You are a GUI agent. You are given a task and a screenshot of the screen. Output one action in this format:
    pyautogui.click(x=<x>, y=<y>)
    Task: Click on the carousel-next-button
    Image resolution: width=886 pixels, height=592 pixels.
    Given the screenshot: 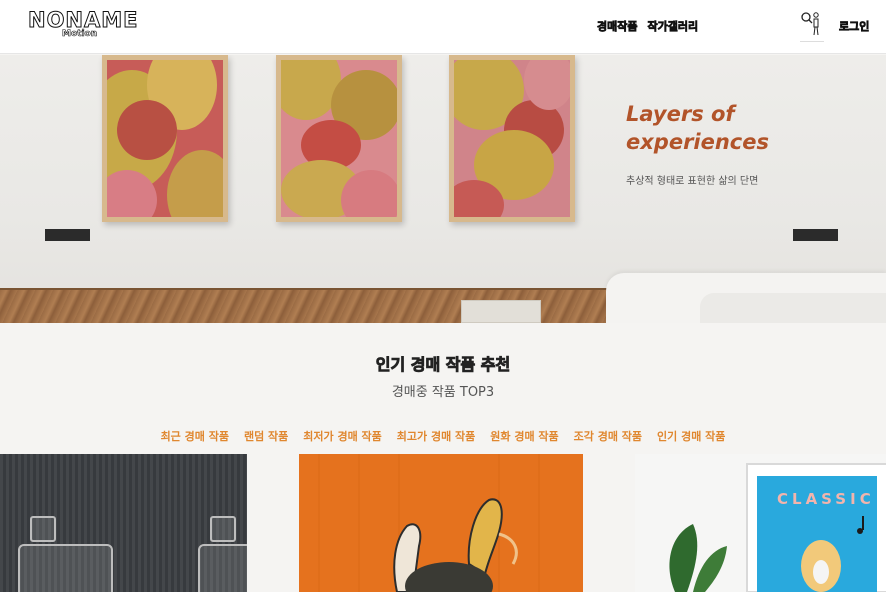 What is the action you would take?
    pyautogui.click(x=815, y=235)
    